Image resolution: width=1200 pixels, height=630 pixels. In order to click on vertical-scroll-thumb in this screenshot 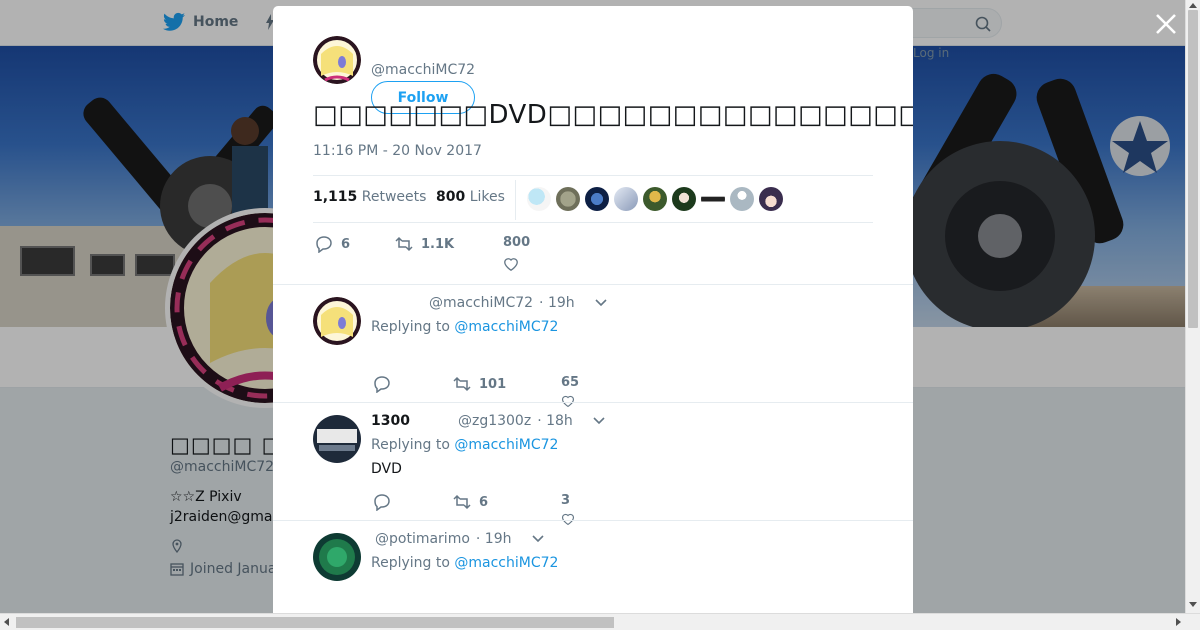, I will do `click(1193, 169)`.